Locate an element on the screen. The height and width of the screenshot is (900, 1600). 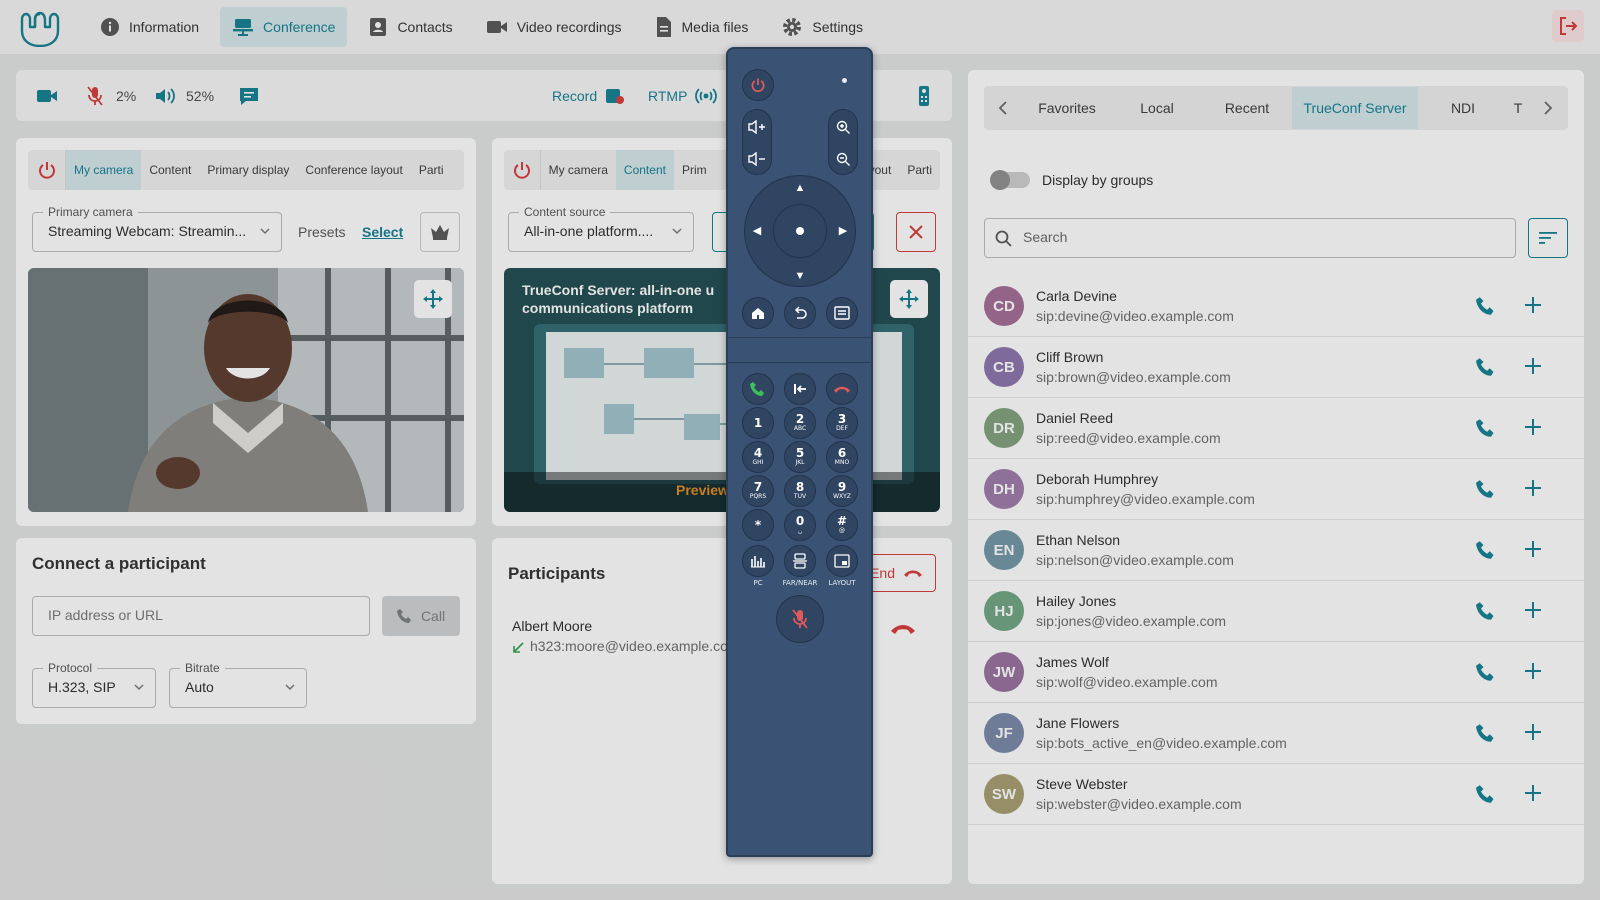
keypad-key: 7 PQRS is located at coordinates (758, 491).